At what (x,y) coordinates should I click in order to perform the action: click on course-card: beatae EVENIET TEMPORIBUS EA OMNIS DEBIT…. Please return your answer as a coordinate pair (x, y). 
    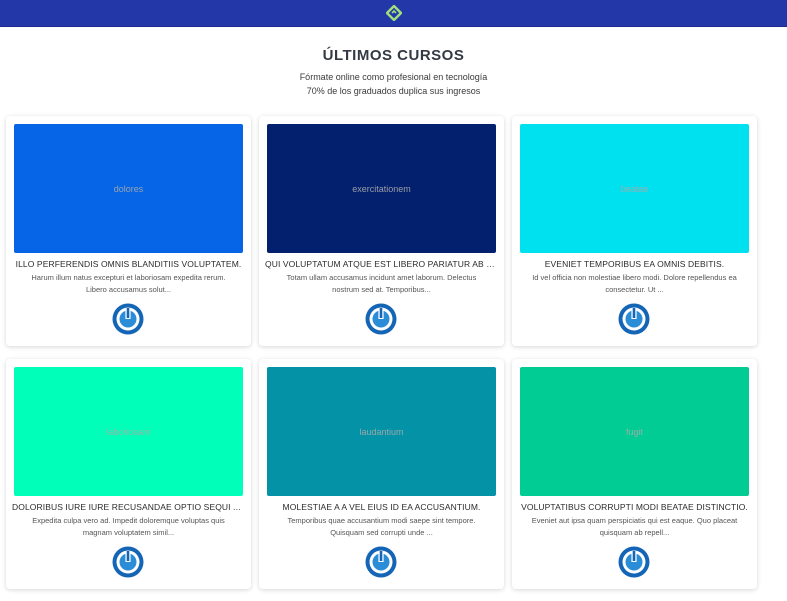
    Looking at the image, I should click on (634, 231).